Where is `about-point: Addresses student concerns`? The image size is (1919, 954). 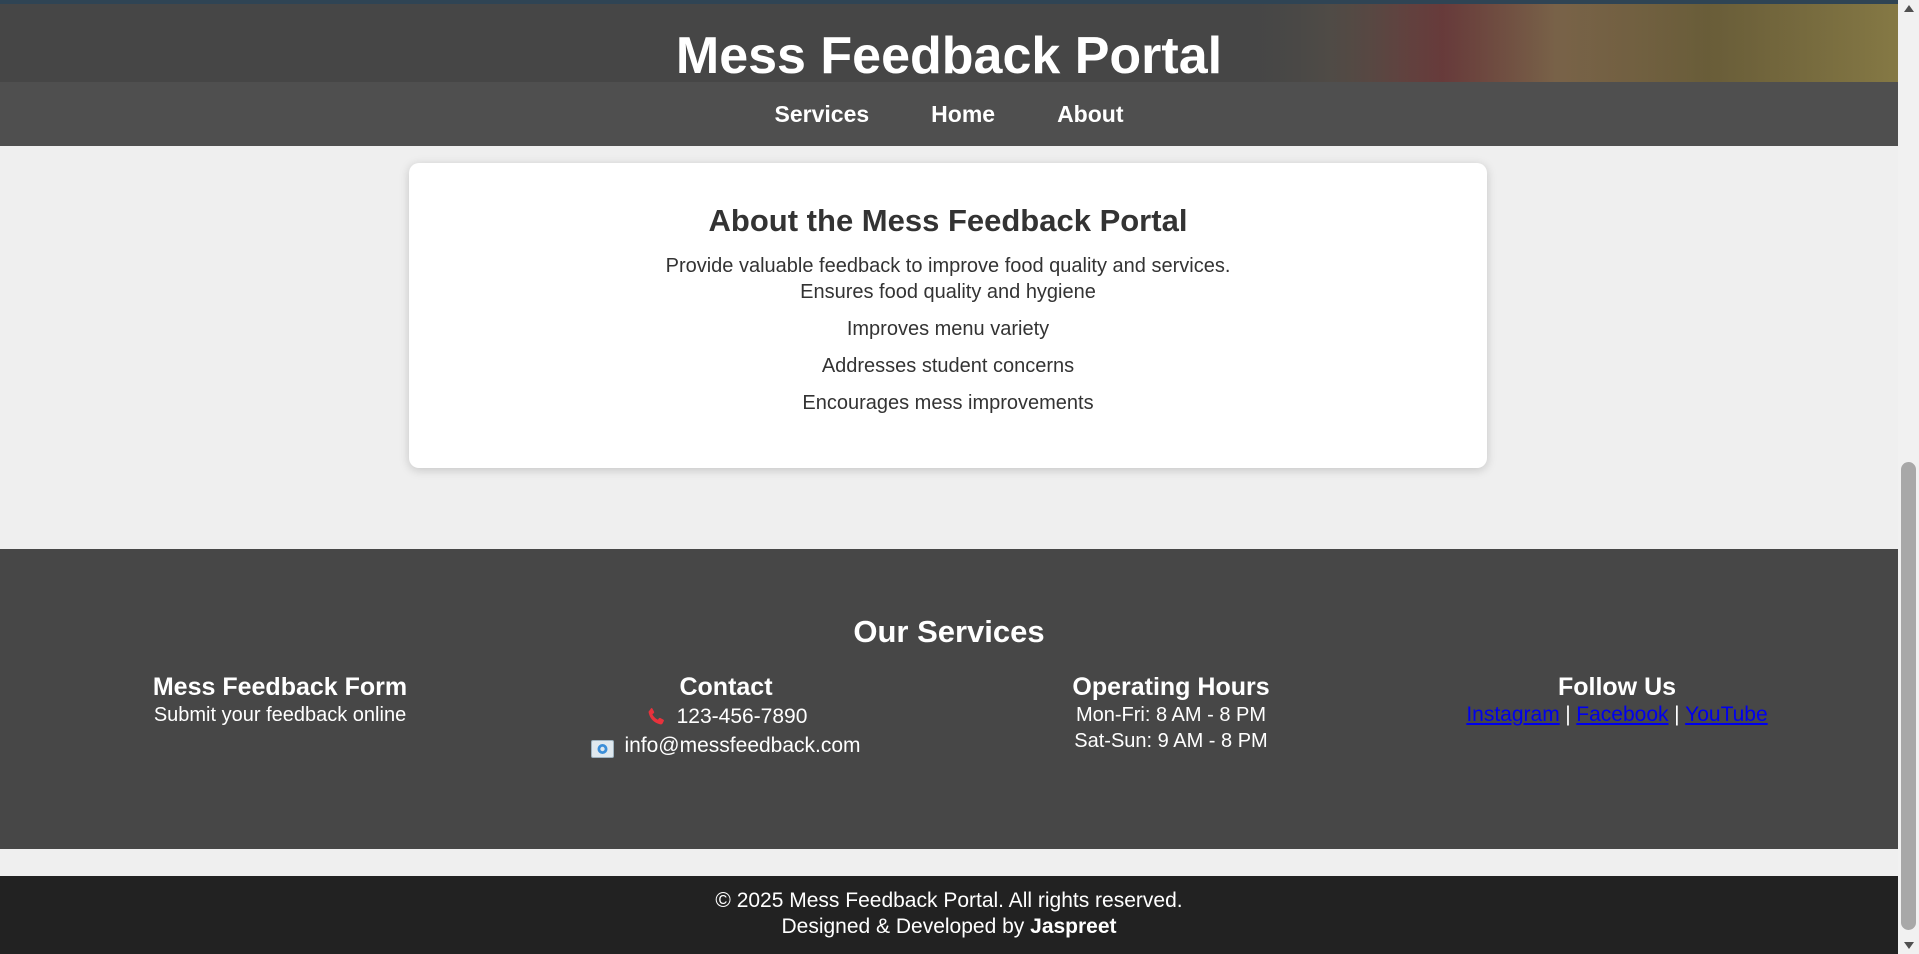 about-point: Addresses student concerns is located at coordinates (948, 366).